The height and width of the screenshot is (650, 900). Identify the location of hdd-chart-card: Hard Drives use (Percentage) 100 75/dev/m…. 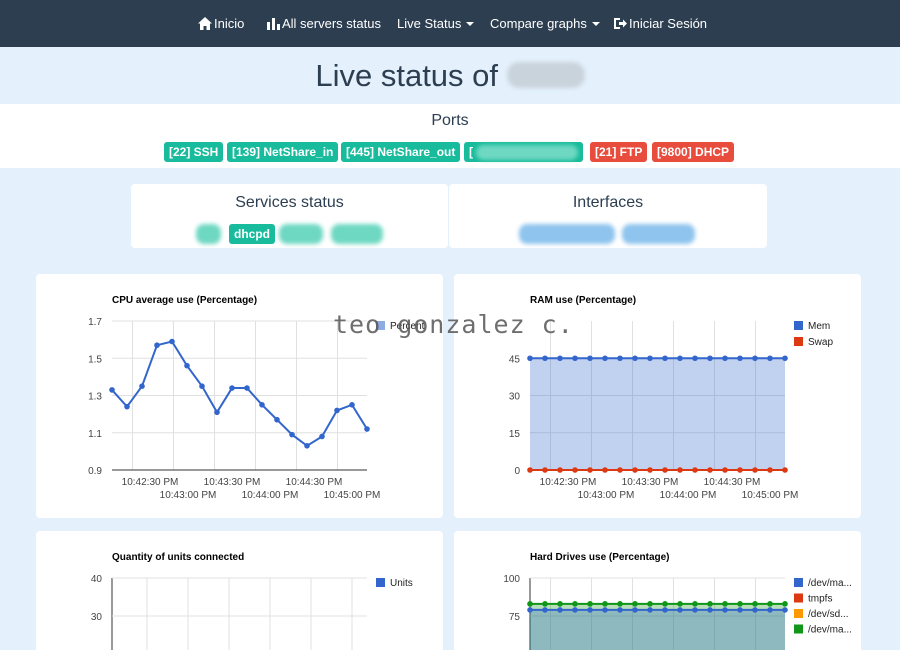
(657, 590).